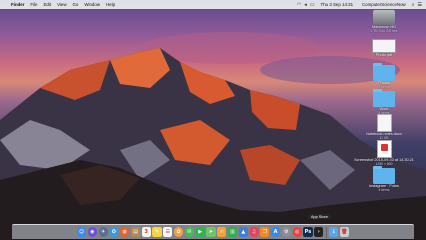 The width and height of the screenshot is (426, 240). I want to click on launchpad-icon: ✈, so click(103, 232).